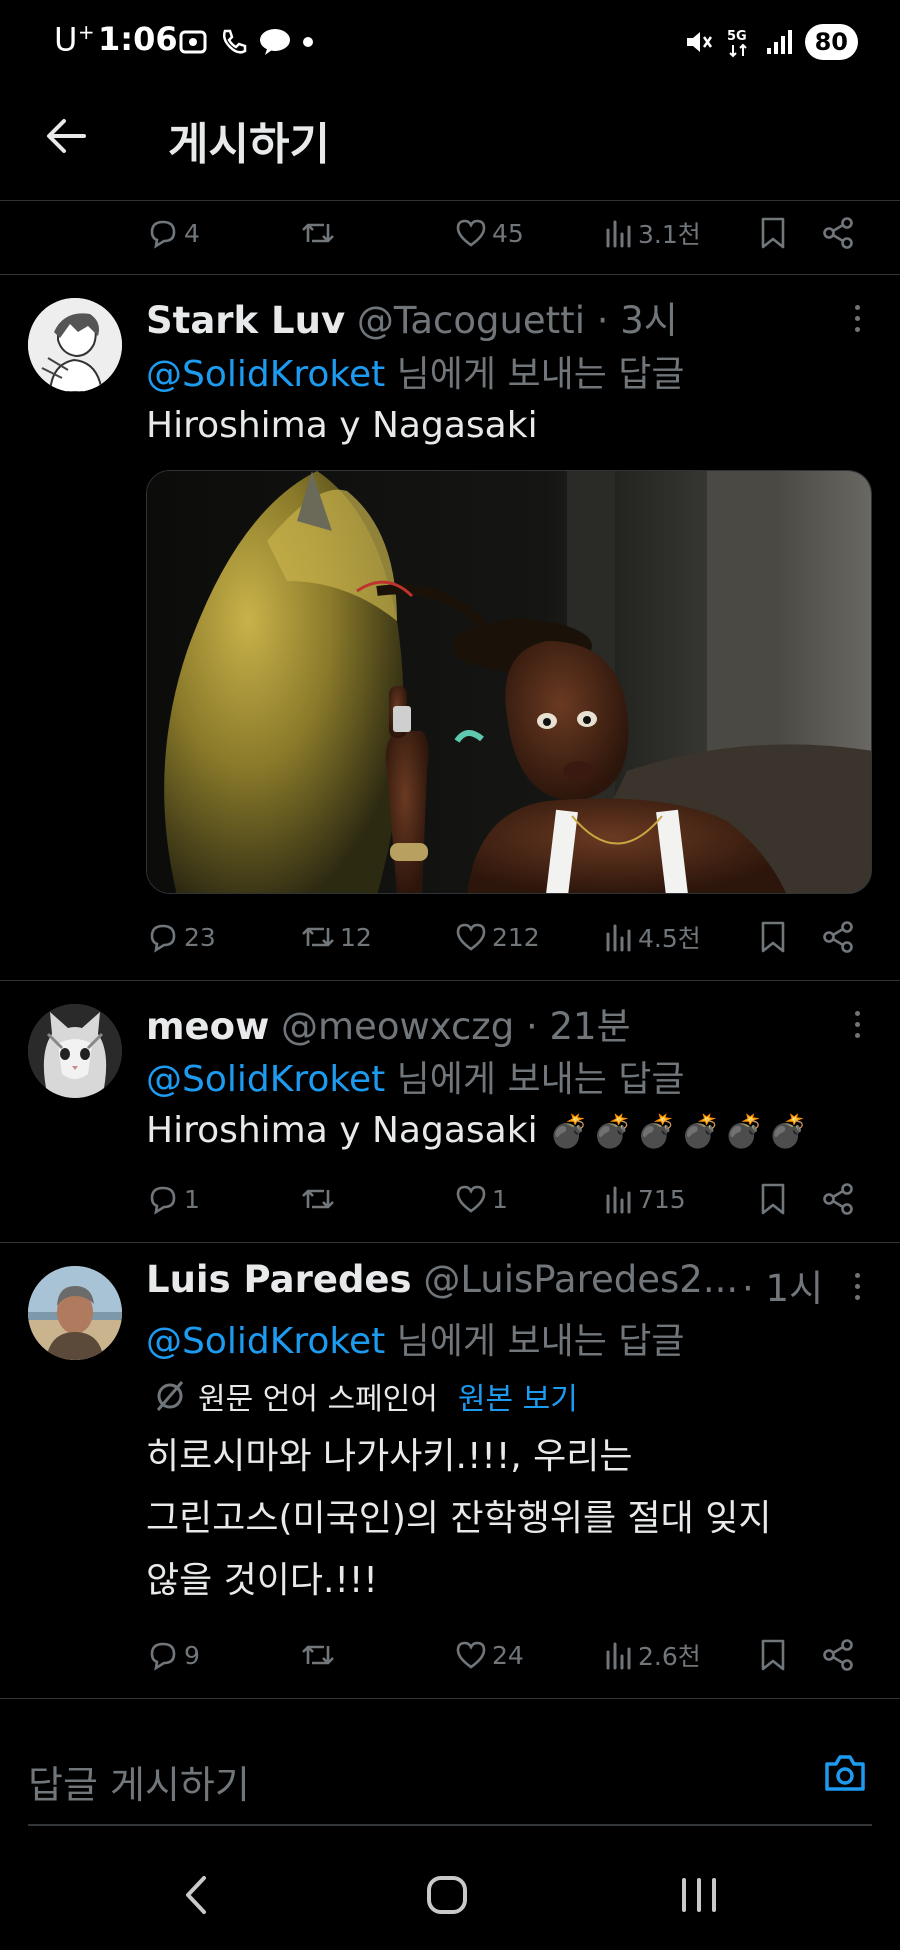 The width and height of the screenshot is (900, 1950). I want to click on nav-recents-button, so click(699, 1897).